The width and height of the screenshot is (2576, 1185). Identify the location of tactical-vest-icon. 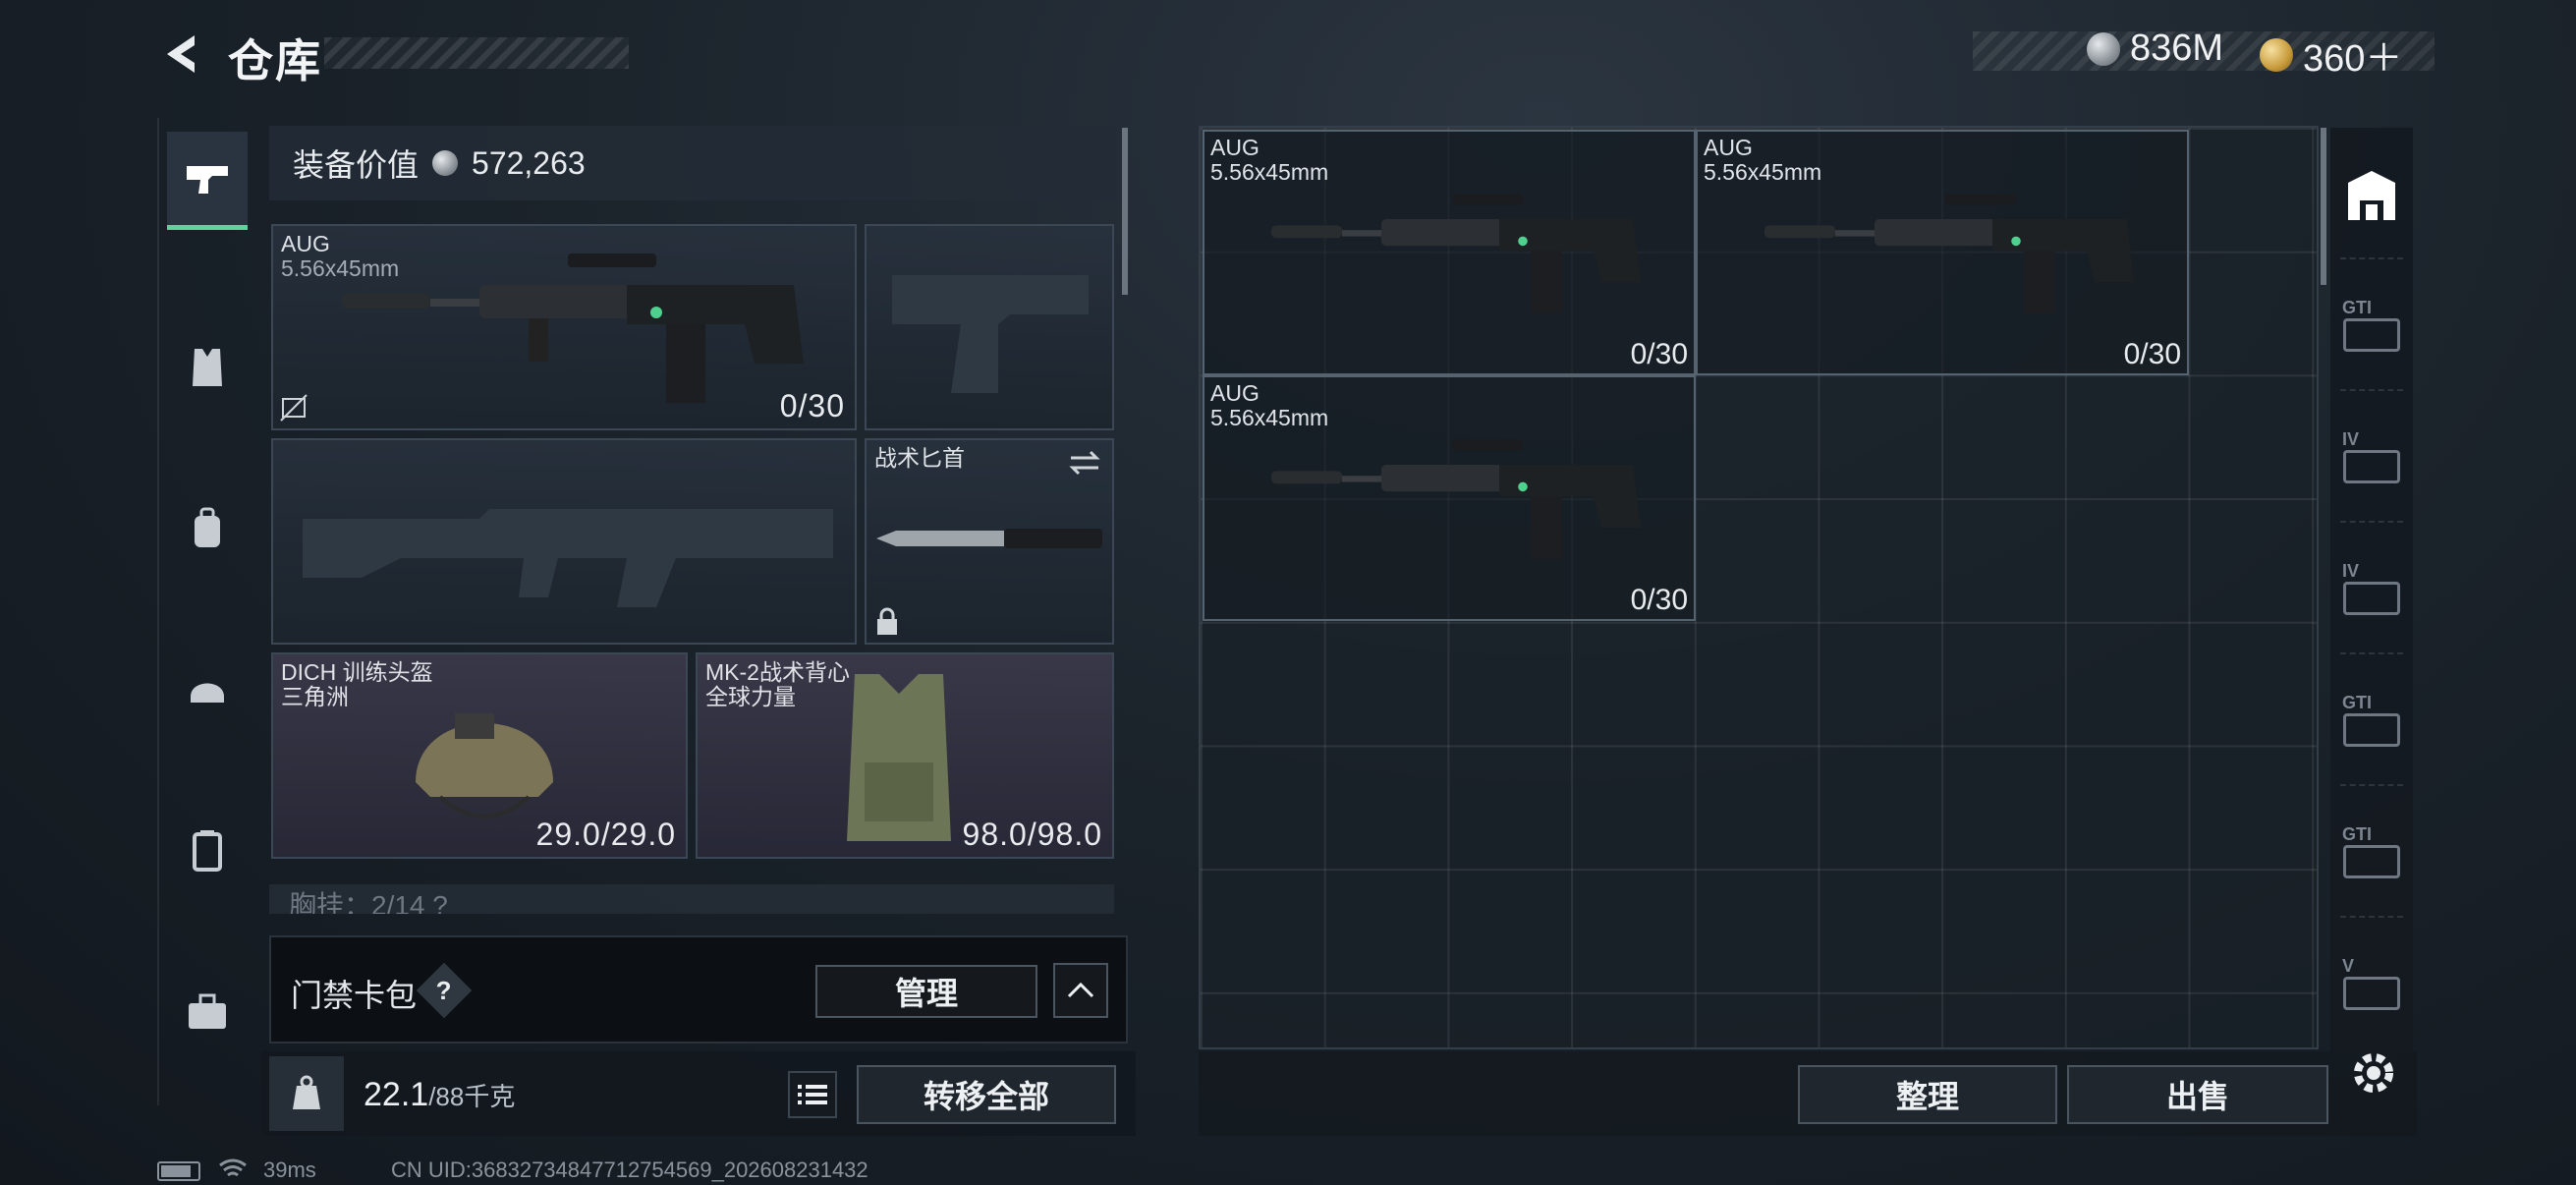
(899, 757).